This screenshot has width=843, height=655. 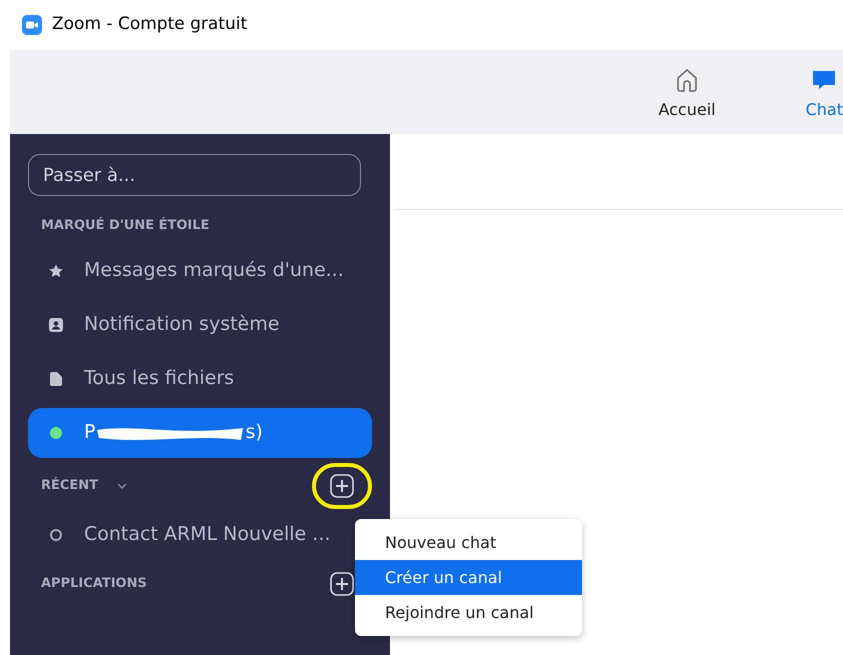 What do you see at coordinates (56, 324) in the screenshot?
I see `contact-card-icon` at bounding box center [56, 324].